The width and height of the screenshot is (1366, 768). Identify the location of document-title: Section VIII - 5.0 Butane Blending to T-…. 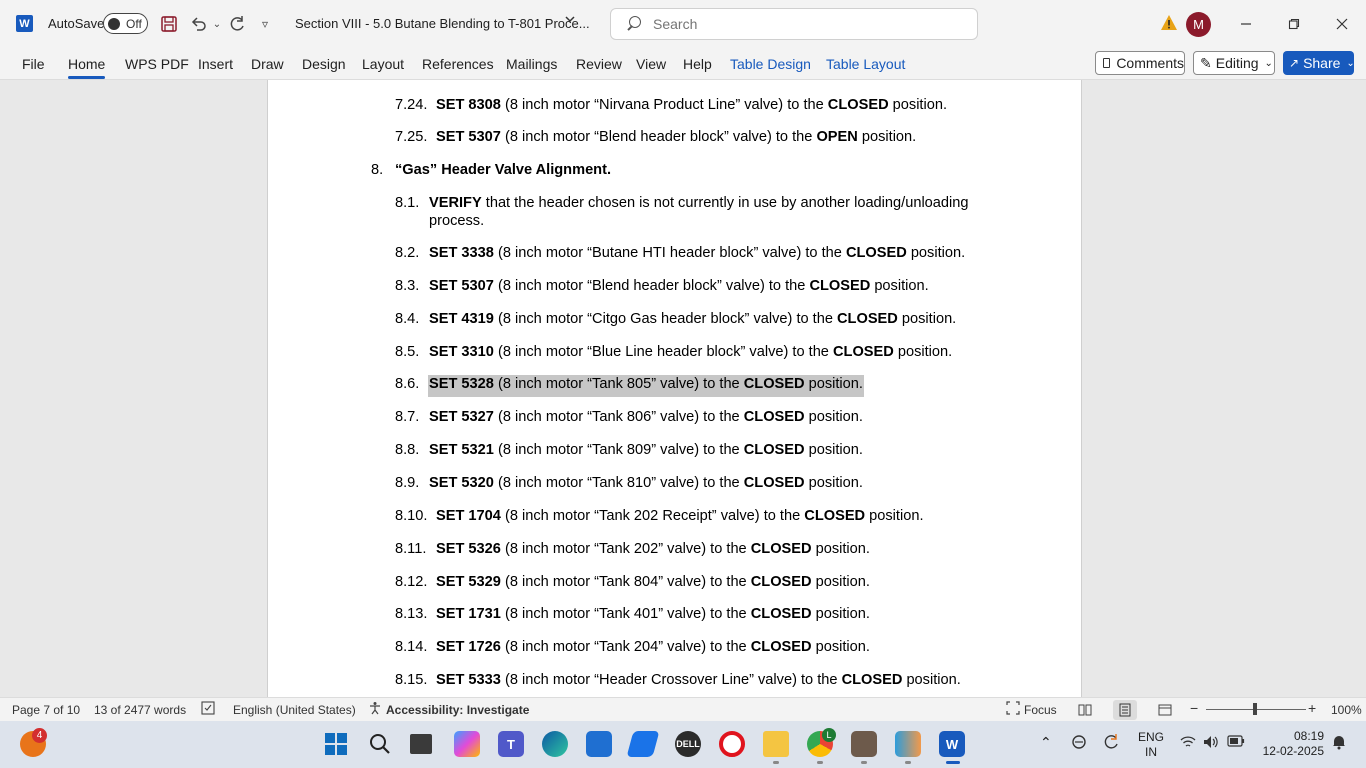
(442, 23).